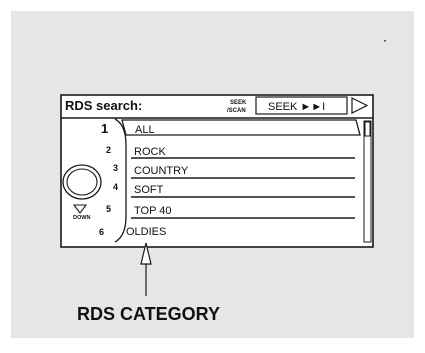 The width and height of the screenshot is (425, 353). I want to click on list-item-label: COUNTRY, so click(161, 171).